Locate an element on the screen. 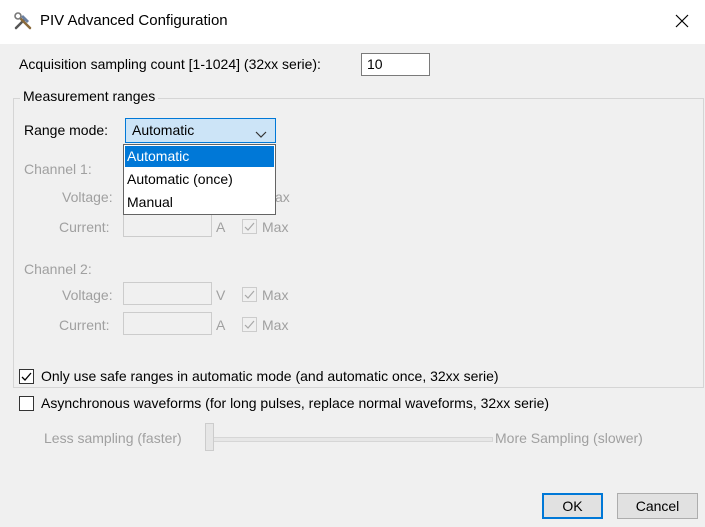  channel1-current-max-label: Max is located at coordinates (275, 227).